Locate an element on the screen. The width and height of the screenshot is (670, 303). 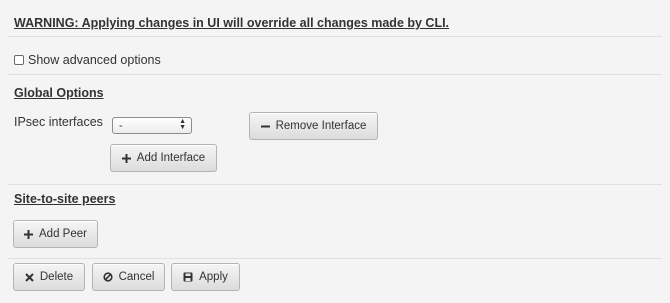
add-peer-button: Add Peer is located at coordinates (55, 234).